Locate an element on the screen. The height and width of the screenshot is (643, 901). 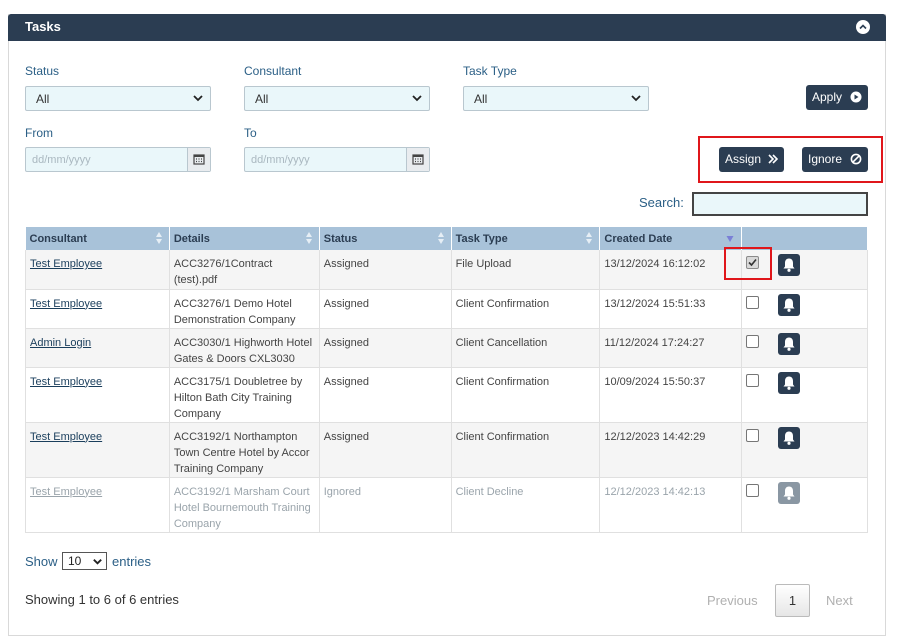
task-type-cell: Client Decline is located at coordinates (526, 505).